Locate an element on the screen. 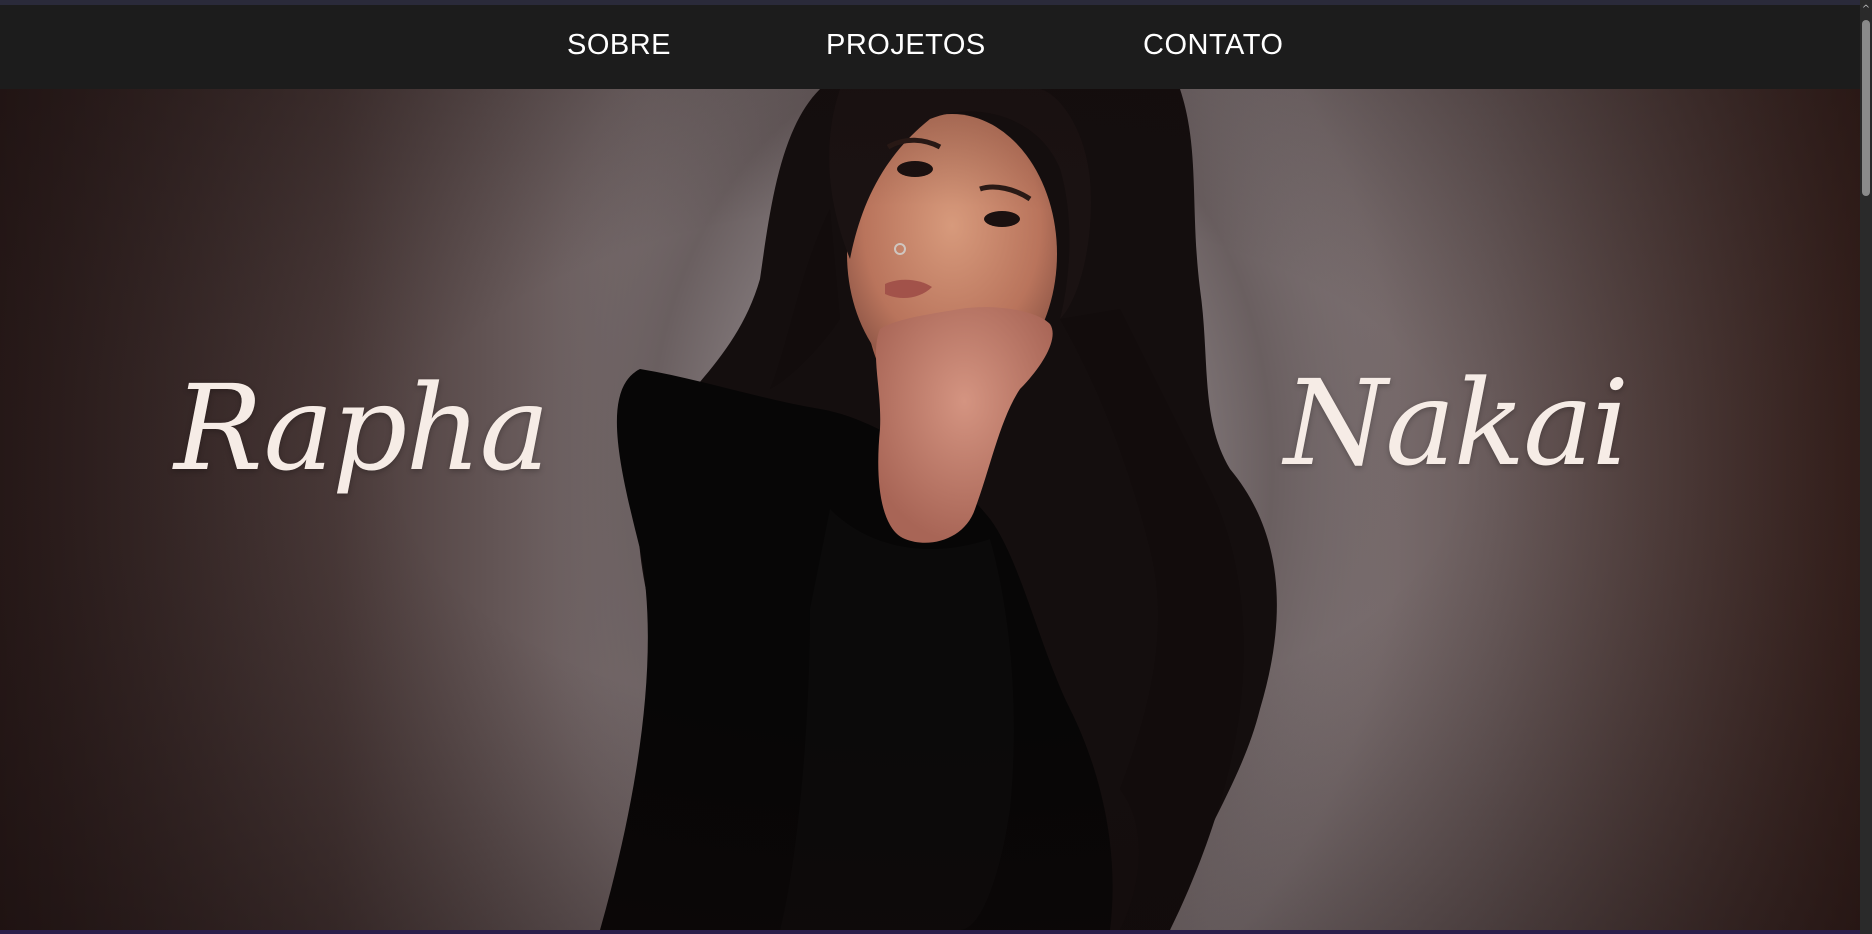 This screenshot has width=1872, height=934. hero-first-name: Rapha is located at coordinates (362, 428).